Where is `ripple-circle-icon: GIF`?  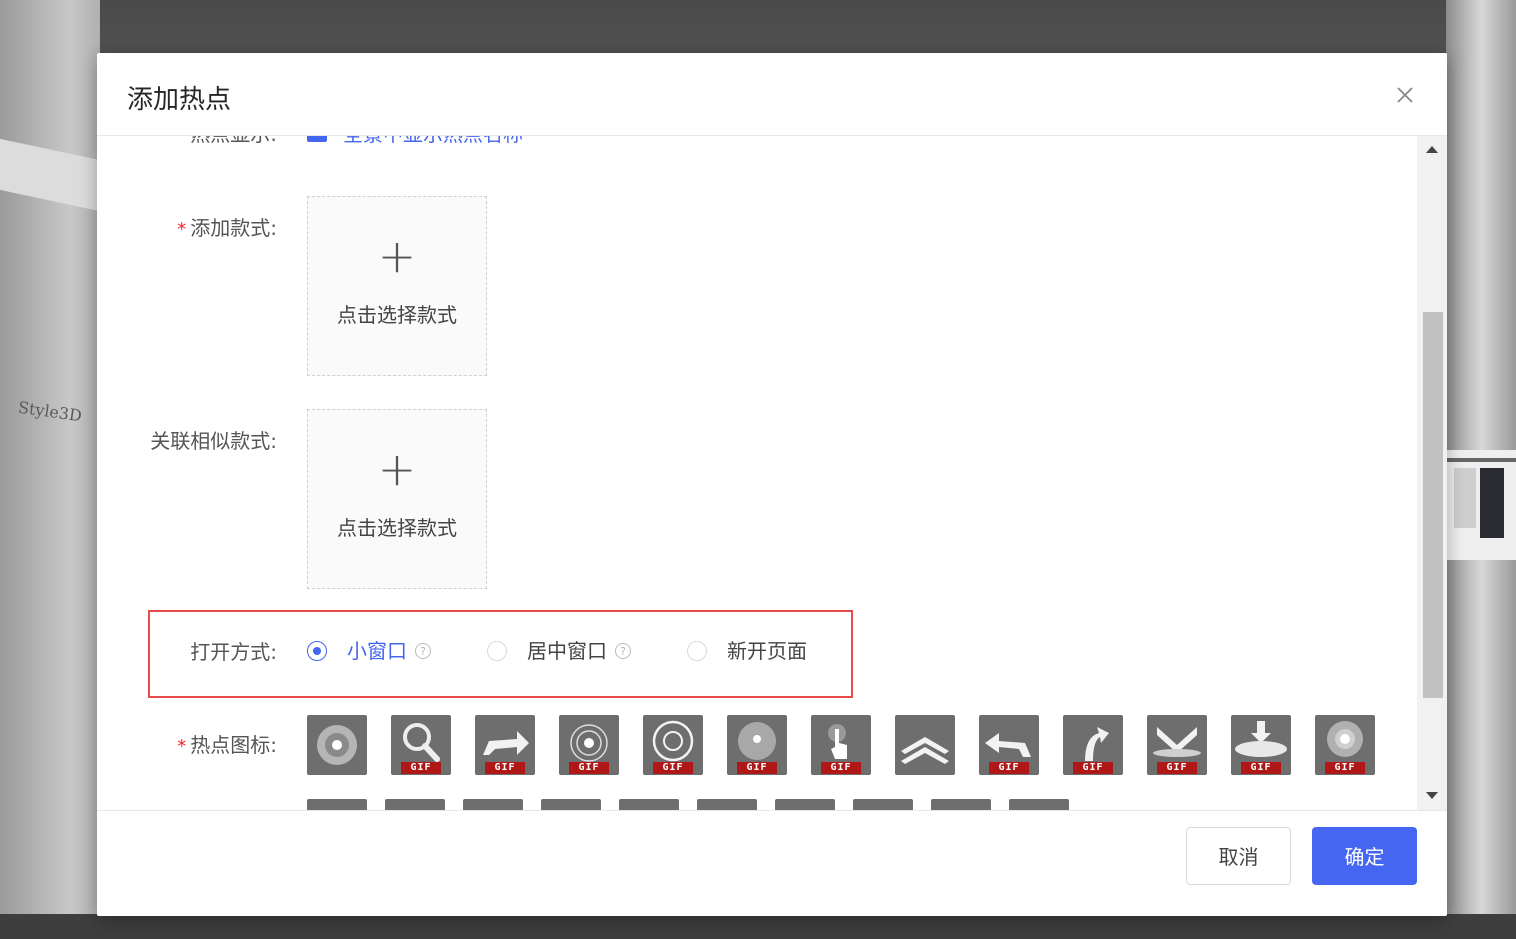 ripple-circle-icon: GIF is located at coordinates (589, 745).